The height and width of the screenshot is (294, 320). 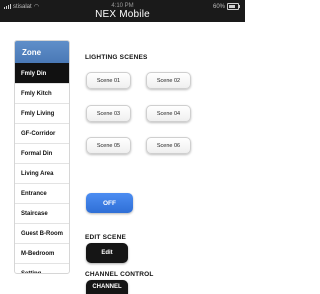 I want to click on scene-06-button: Scene 06, so click(x=168, y=145).